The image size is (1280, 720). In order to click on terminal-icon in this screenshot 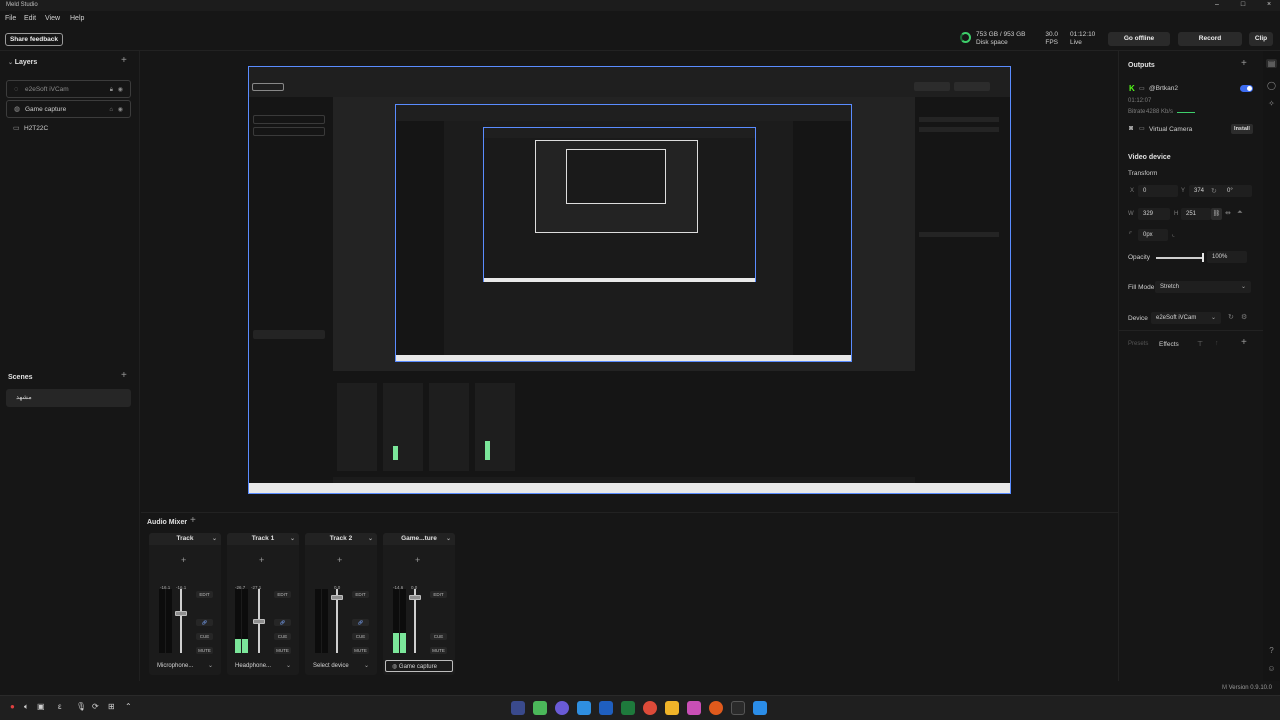, I will do `click(738, 708)`.